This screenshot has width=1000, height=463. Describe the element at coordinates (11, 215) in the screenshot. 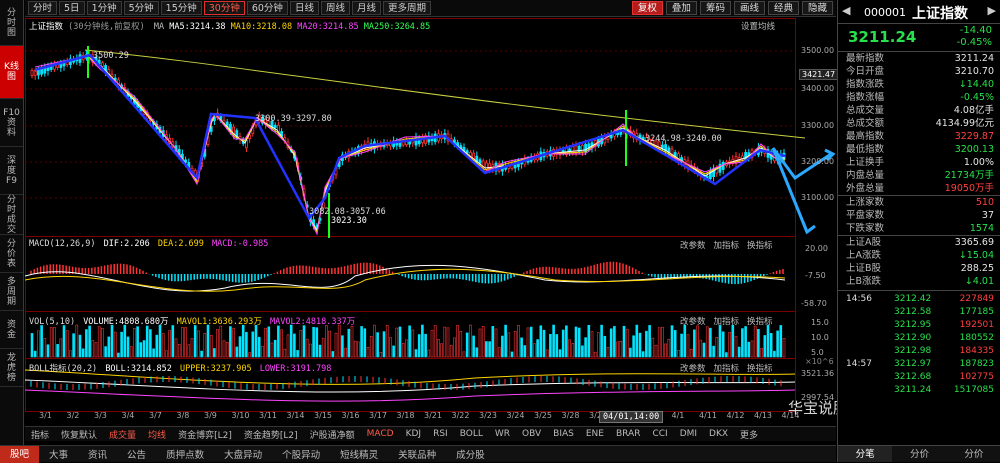

I see `left-nav-item: 分时成交` at that location.